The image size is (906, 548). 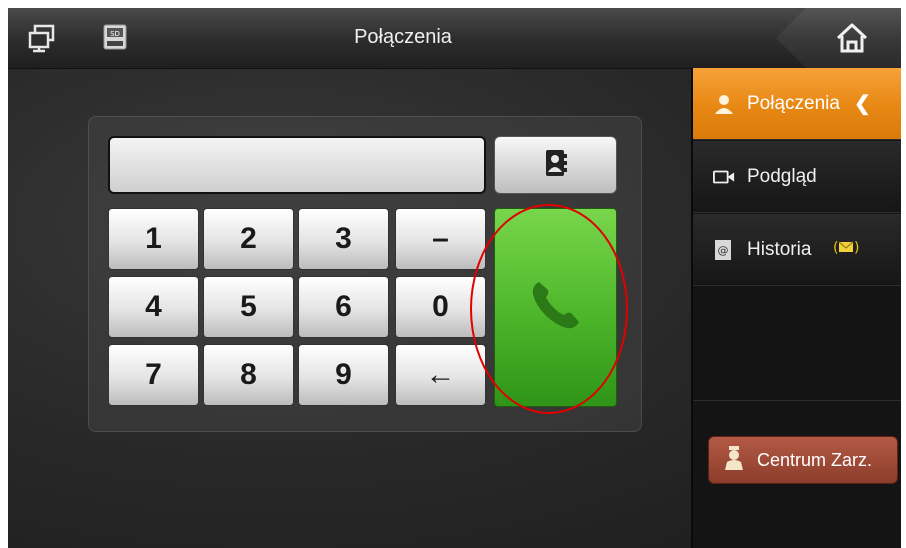 I want to click on key-6: 6, so click(x=343, y=307).